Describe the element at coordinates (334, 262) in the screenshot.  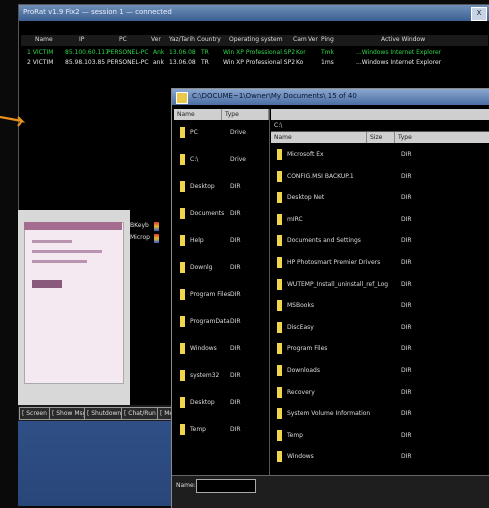
I see `file-name: HP Photosmart Premier Drivers` at that location.